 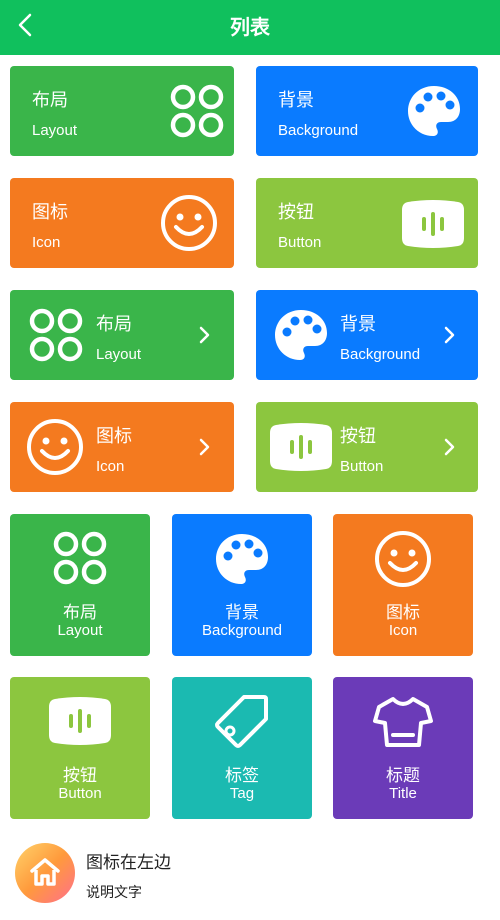 What do you see at coordinates (114, 893) in the screenshot?
I see `list-item-desc: 说明文字` at bounding box center [114, 893].